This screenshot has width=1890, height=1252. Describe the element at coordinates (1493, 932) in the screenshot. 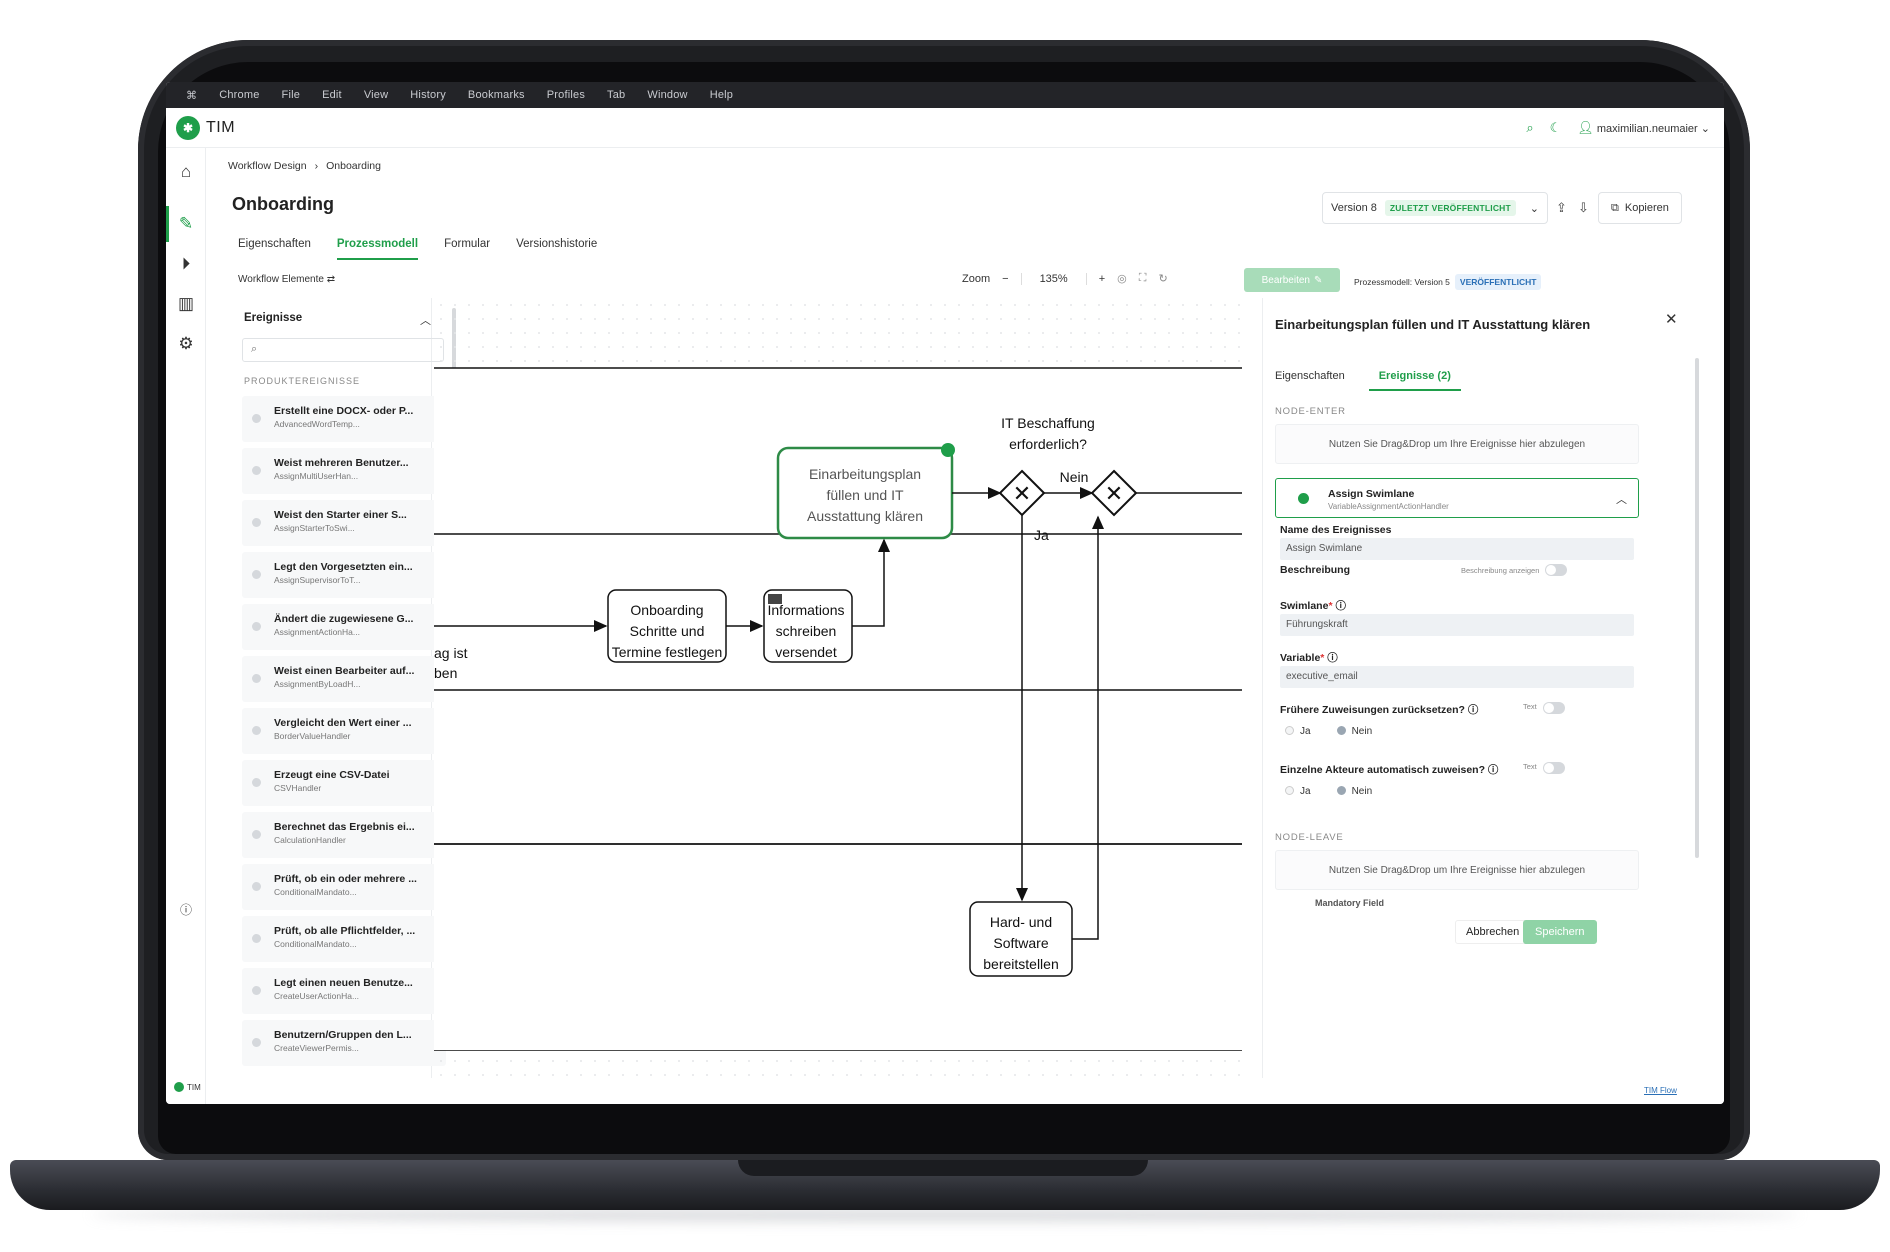

I see `cancel-button: Abbrechen` at that location.